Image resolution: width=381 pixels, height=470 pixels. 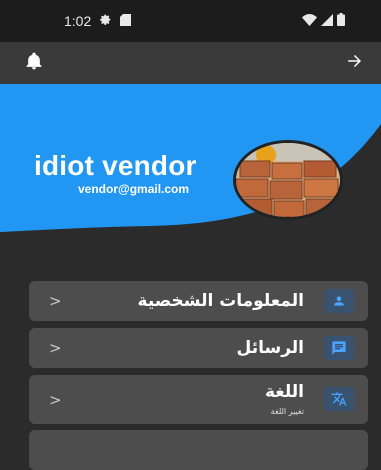 I want to click on battery-icon, so click(x=341, y=21).